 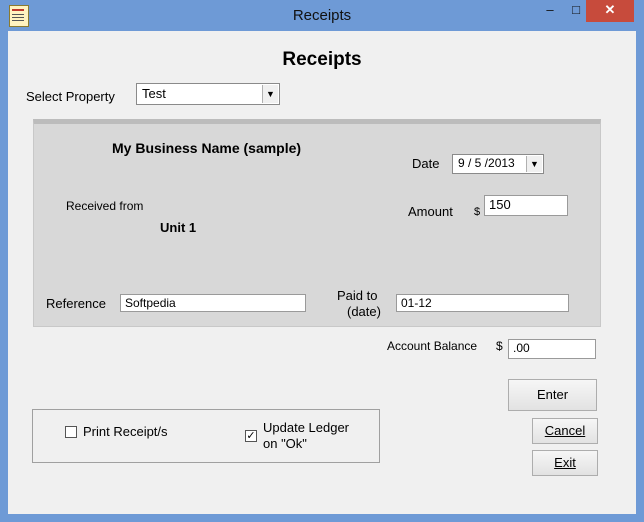 I want to click on amount-currency: $, so click(x=477, y=212).